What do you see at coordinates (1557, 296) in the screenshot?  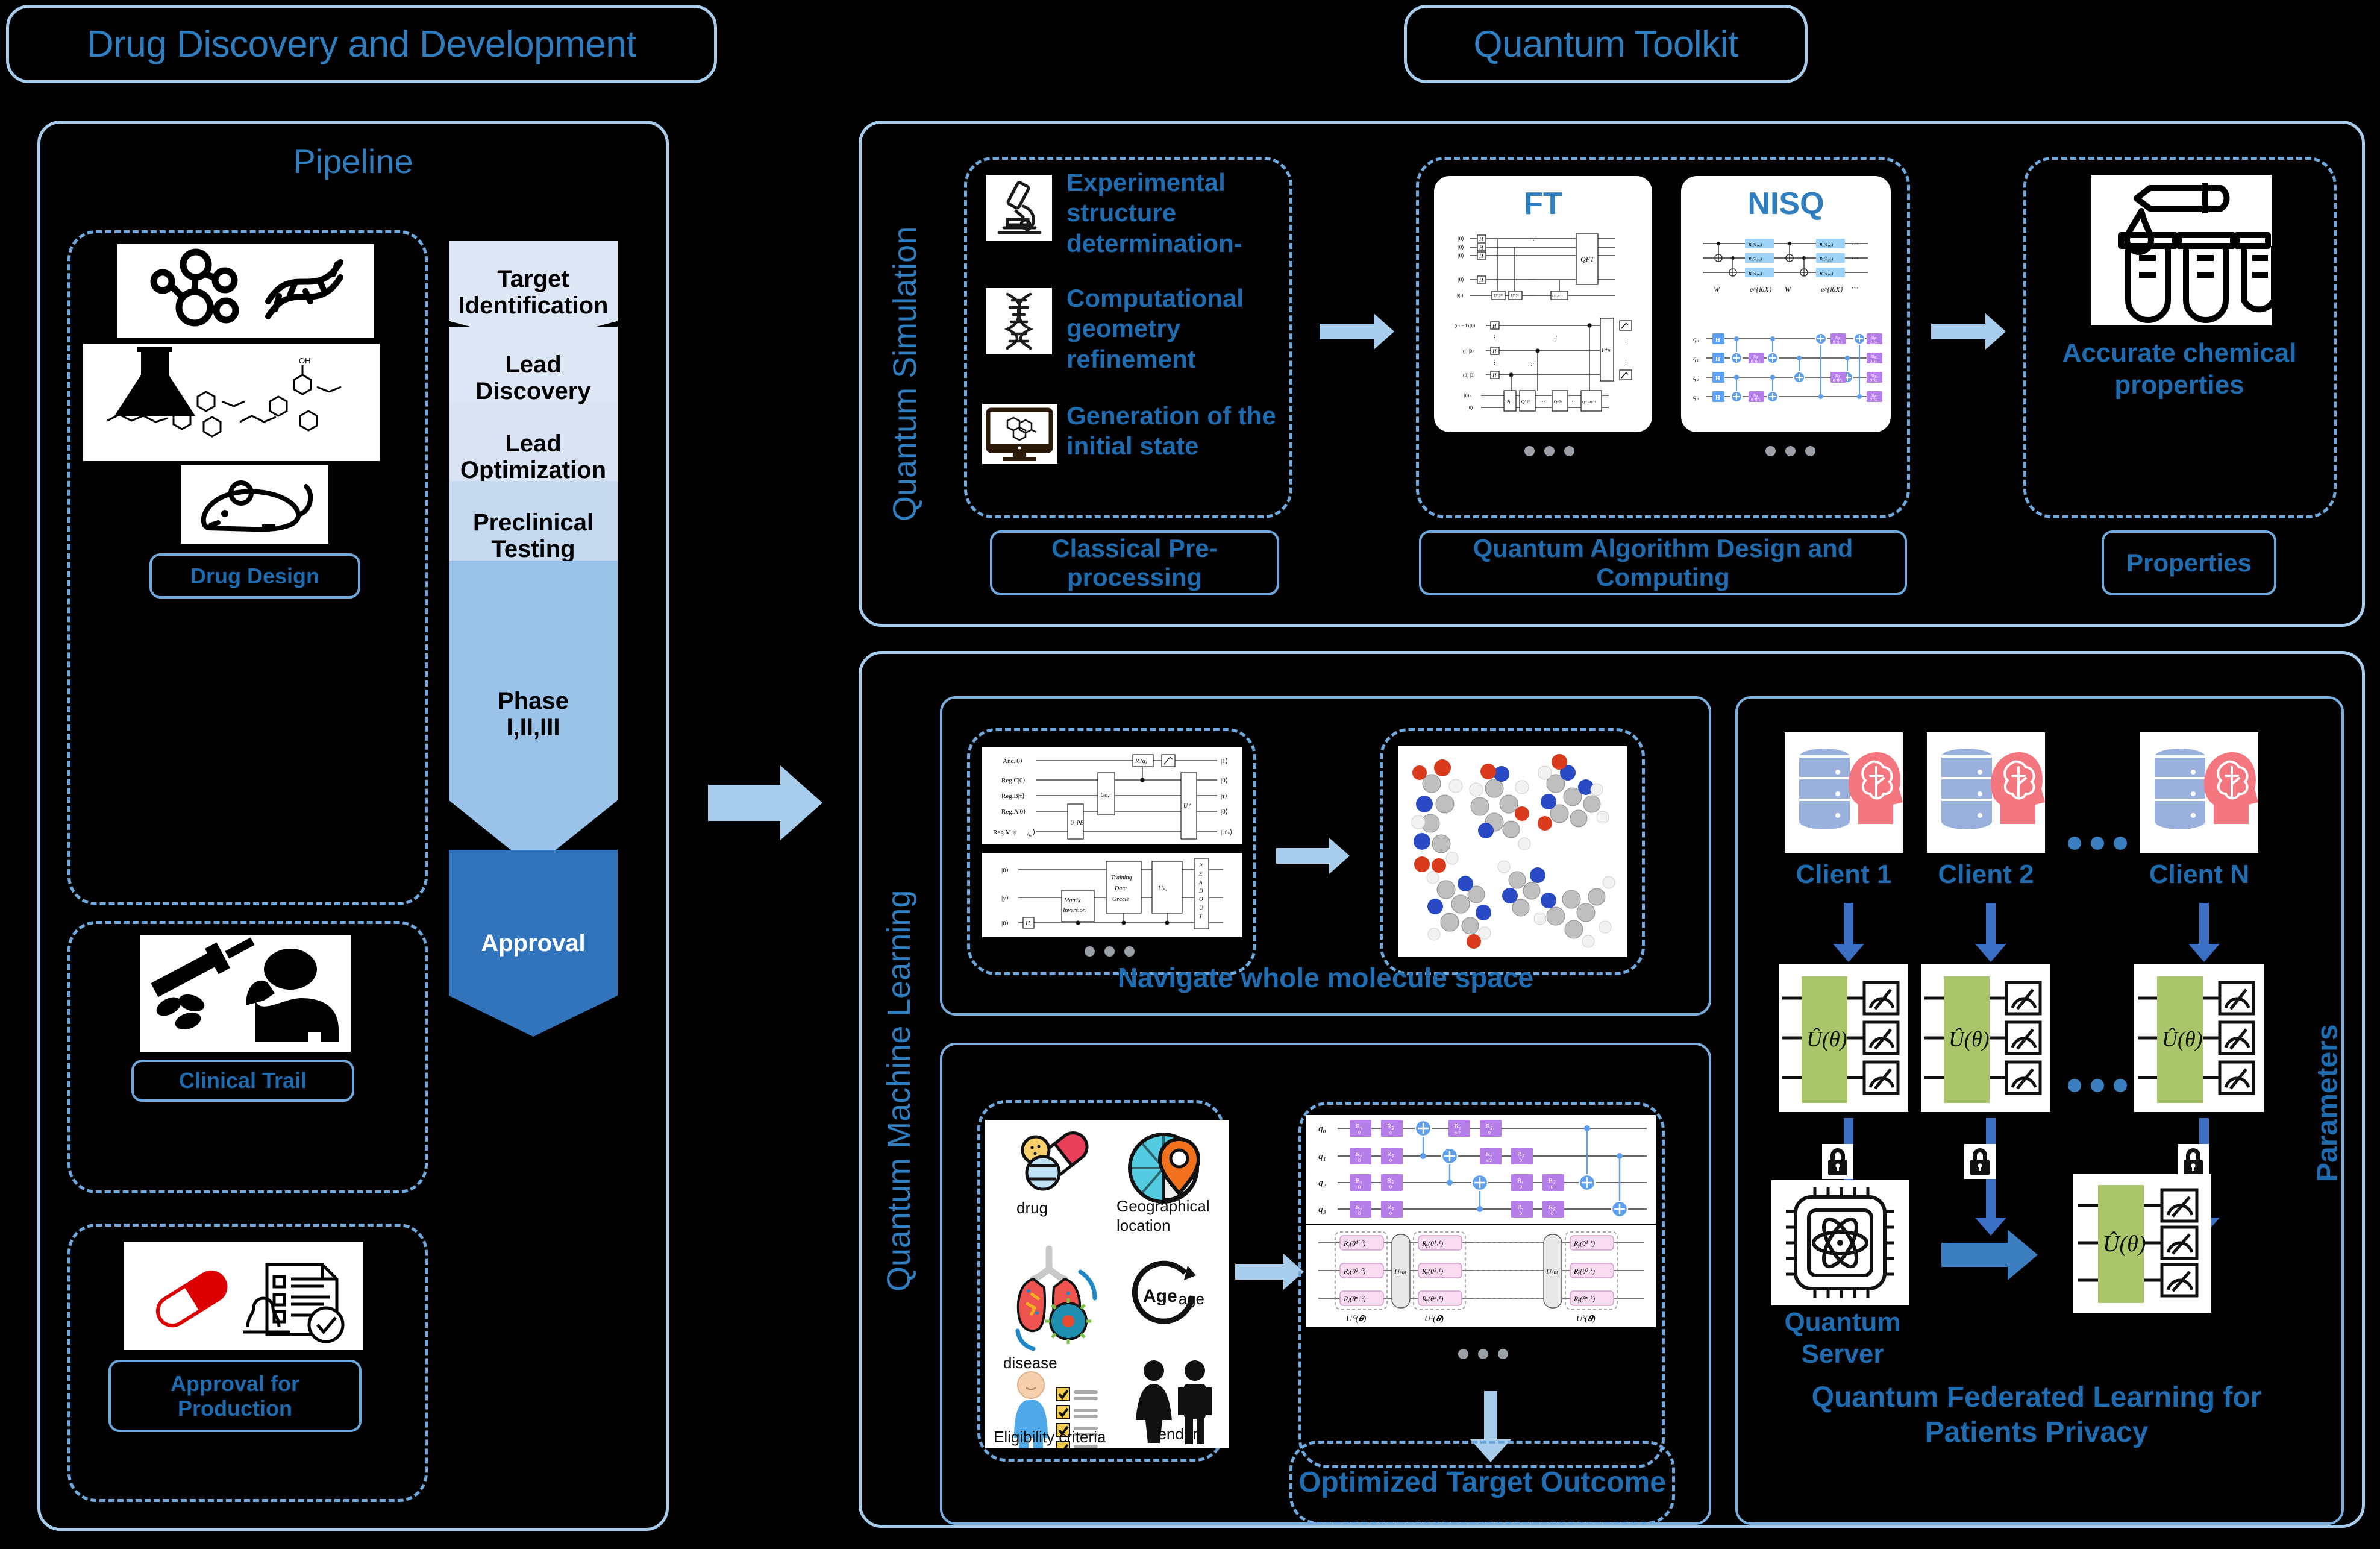 I see `svg-text: U^2ⁿ⁻¹` at bounding box center [1557, 296].